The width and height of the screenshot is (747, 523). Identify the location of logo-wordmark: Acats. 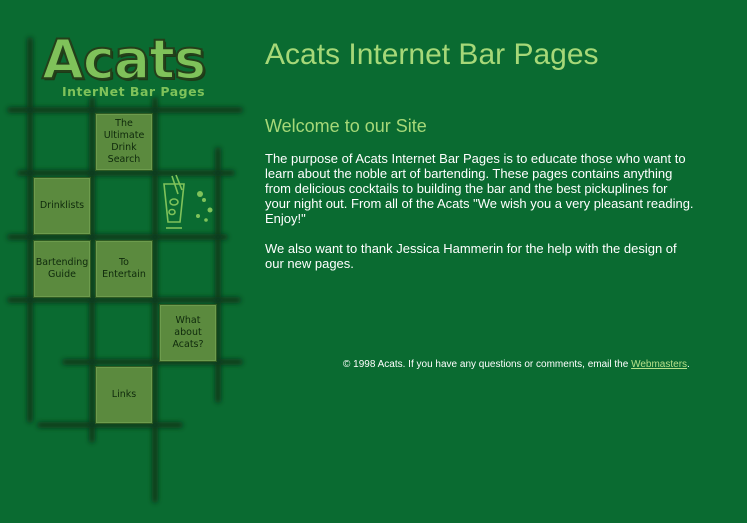
(124, 59).